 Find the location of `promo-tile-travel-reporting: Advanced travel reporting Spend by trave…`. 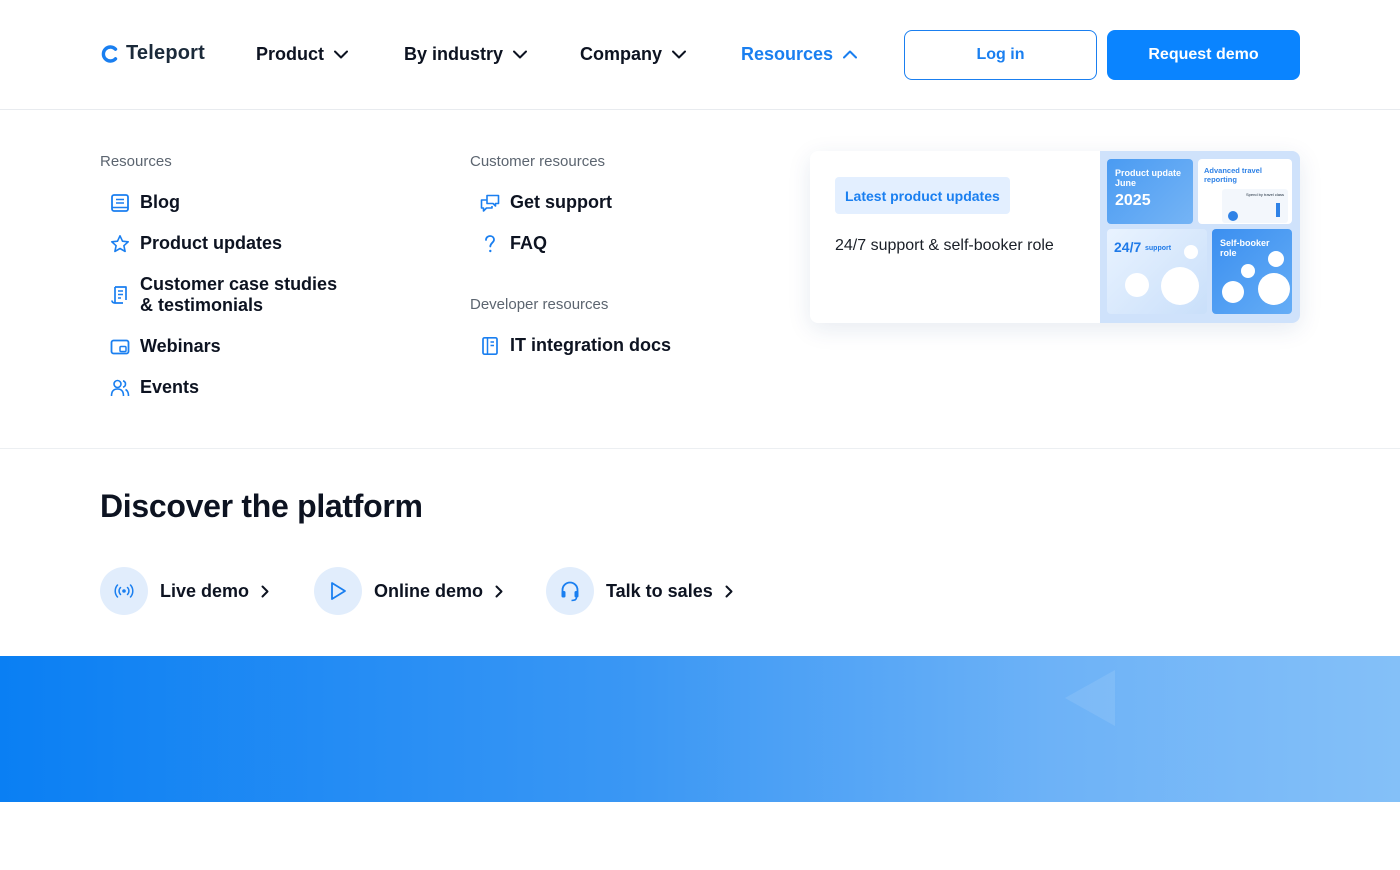

promo-tile-travel-reporting: Advanced travel reporting Spend by trave… is located at coordinates (1245, 191).